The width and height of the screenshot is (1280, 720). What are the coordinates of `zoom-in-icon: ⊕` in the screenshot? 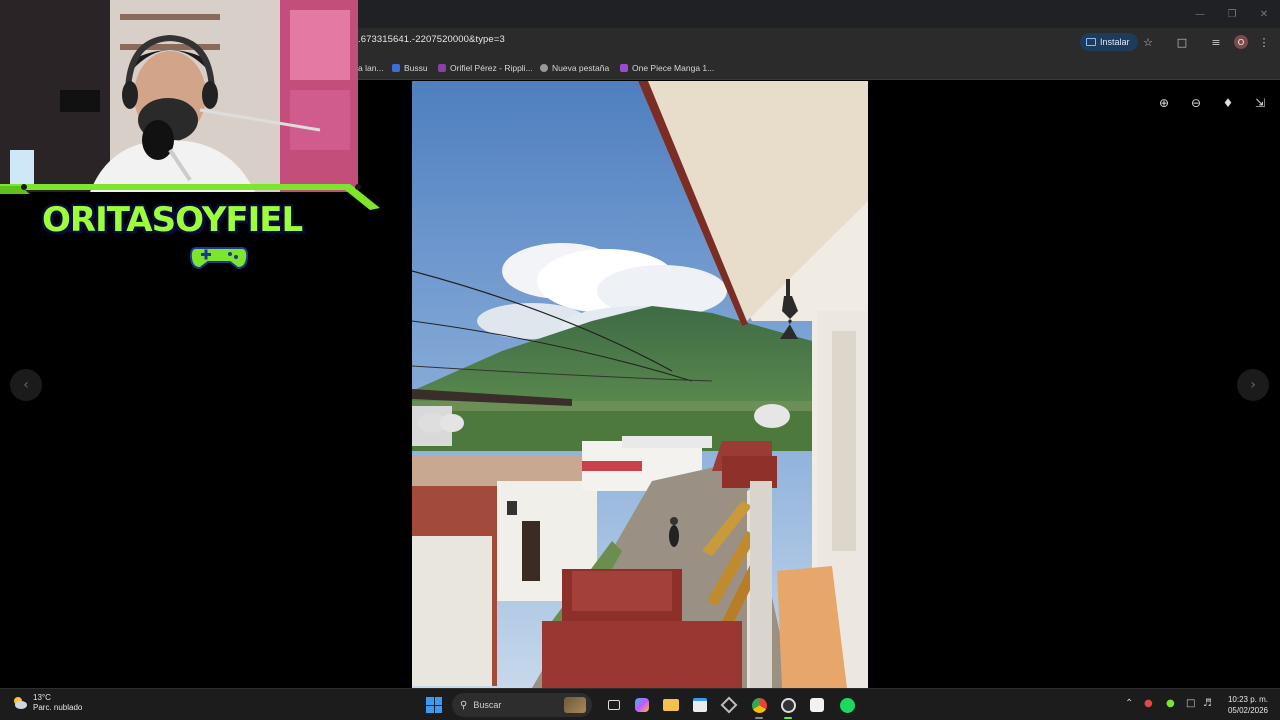 It's located at (1164, 103).